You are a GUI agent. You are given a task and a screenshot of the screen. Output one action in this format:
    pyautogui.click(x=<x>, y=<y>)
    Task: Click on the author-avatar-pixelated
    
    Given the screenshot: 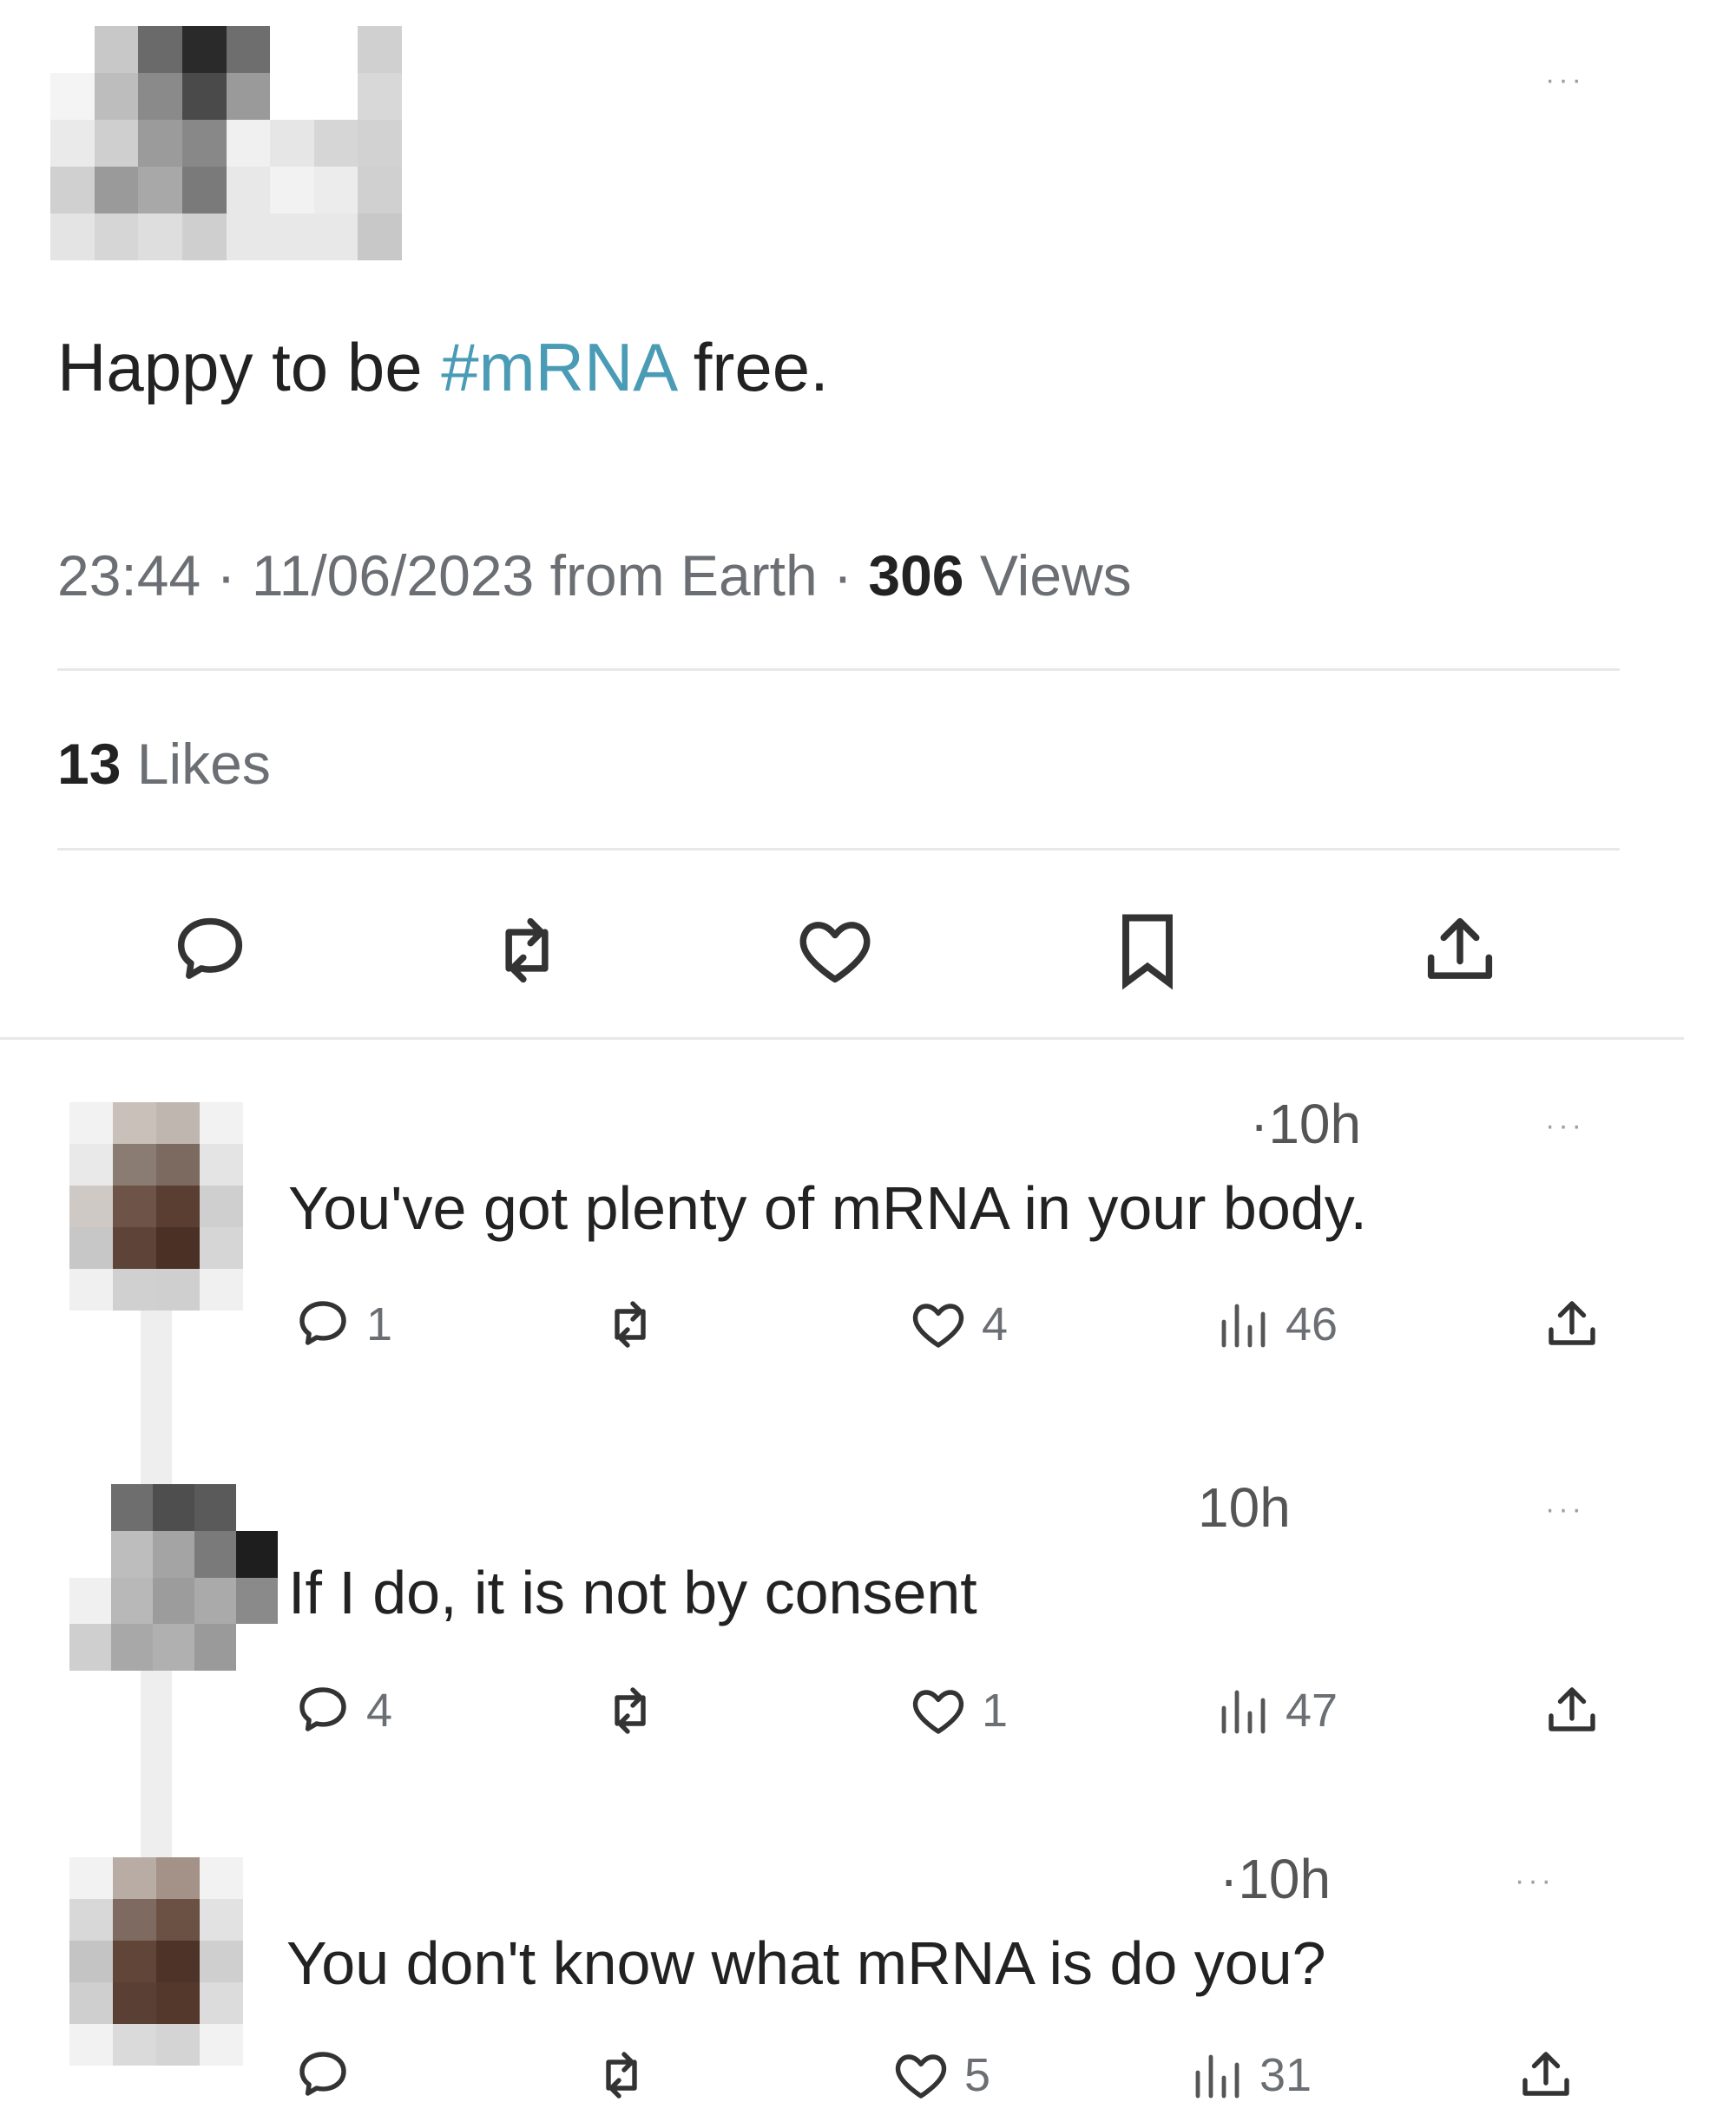 What is the action you would take?
    pyautogui.click(x=226, y=143)
    